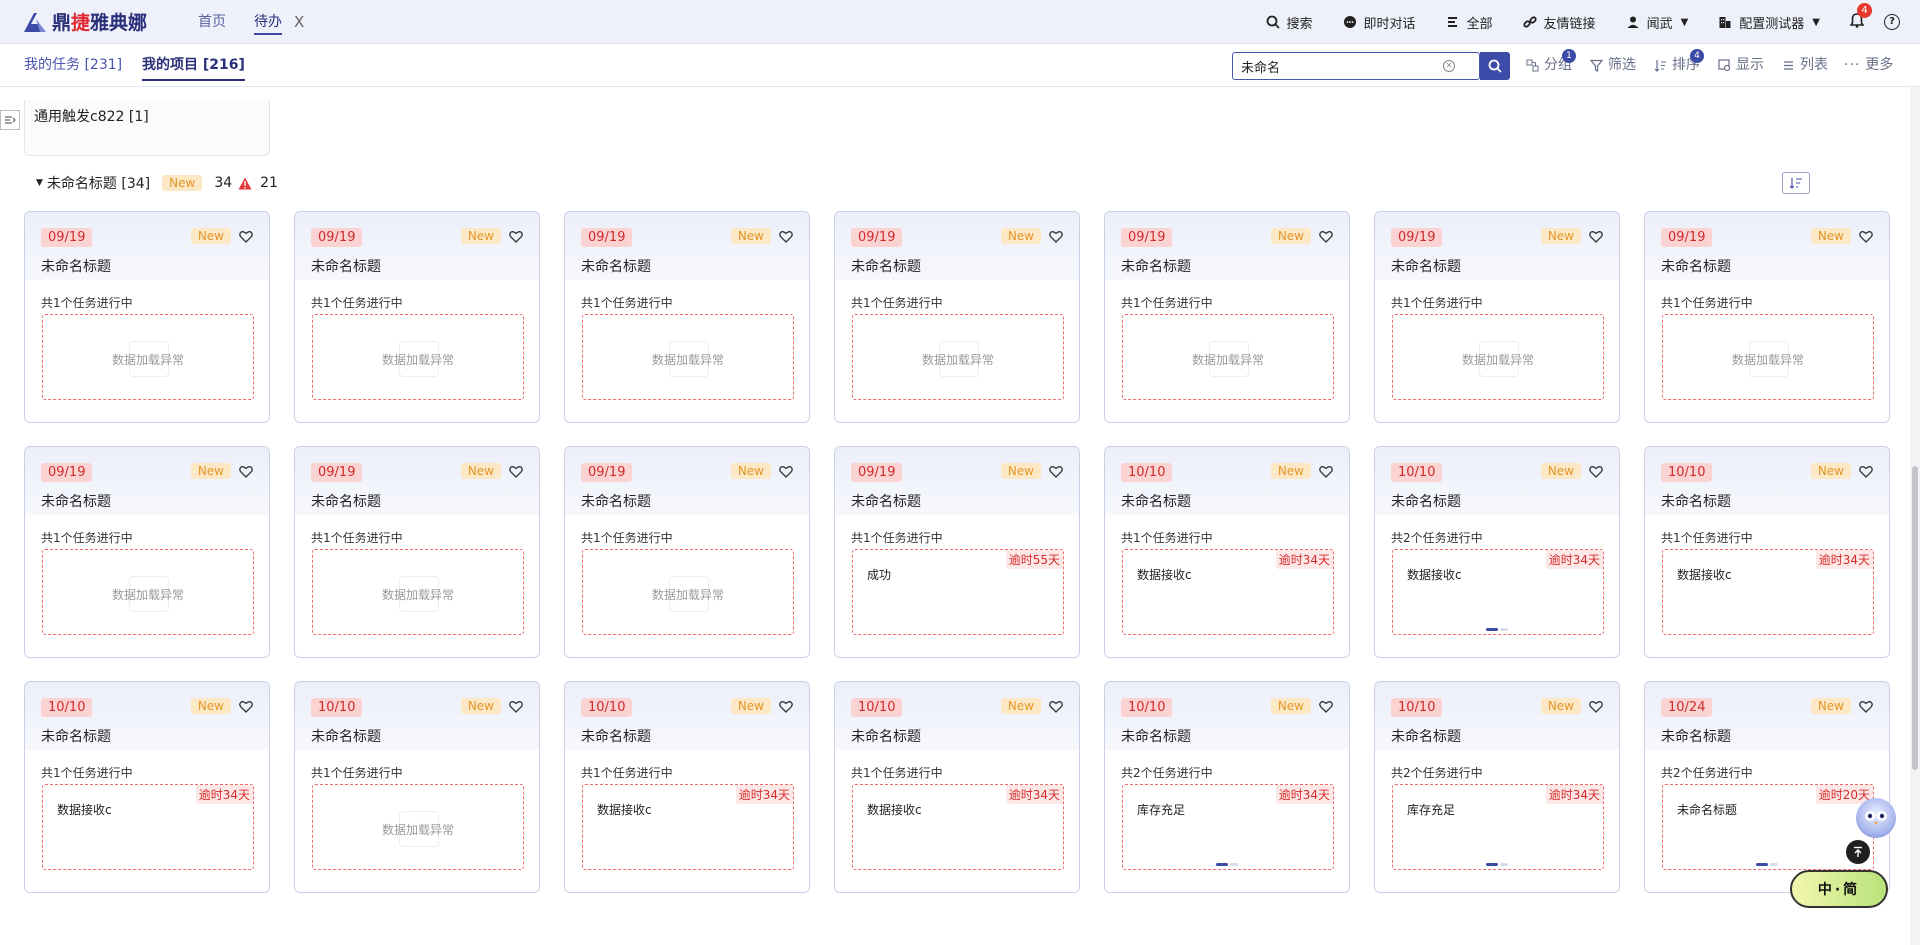  What do you see at coordinates (1559, 22) in the screenshot?
I see `links-link: 友情链接` at bounding box center [1559, 22].